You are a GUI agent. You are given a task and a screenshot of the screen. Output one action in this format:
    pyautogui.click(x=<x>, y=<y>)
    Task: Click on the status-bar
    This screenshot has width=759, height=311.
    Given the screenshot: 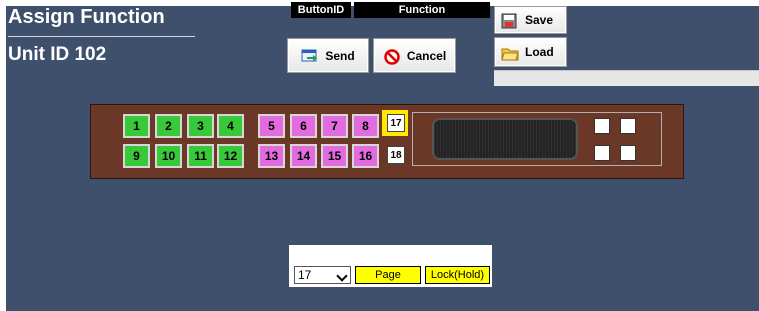 What is the action you would take?
    pyautogui.click(x=626, y=78)
    